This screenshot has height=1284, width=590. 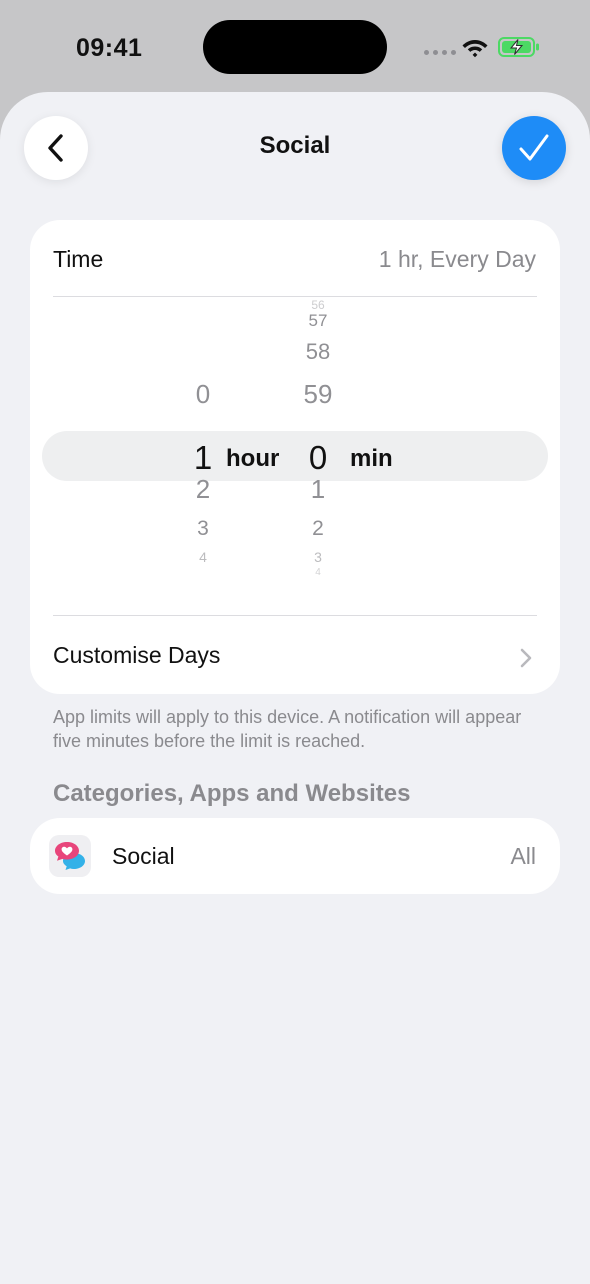 What do you see at coordinates (232, 793) in the screenshot?
I see `categories-section-header: Categories, Apps and Websites` at bounding box center [232, 793].